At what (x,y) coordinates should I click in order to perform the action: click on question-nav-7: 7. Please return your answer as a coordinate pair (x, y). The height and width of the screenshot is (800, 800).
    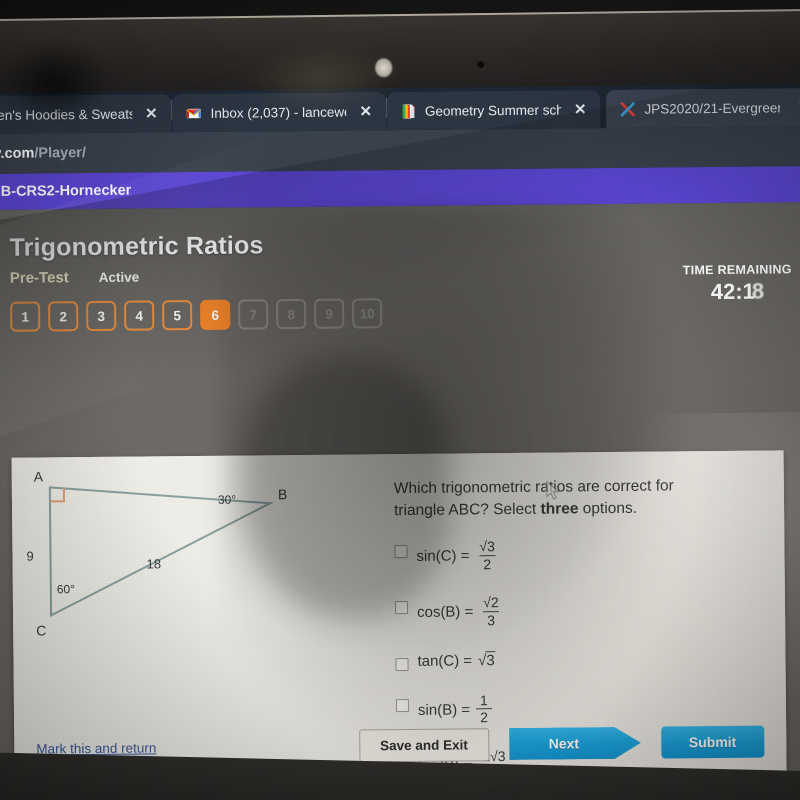
    Looking at the image, I should click on (253, 314).